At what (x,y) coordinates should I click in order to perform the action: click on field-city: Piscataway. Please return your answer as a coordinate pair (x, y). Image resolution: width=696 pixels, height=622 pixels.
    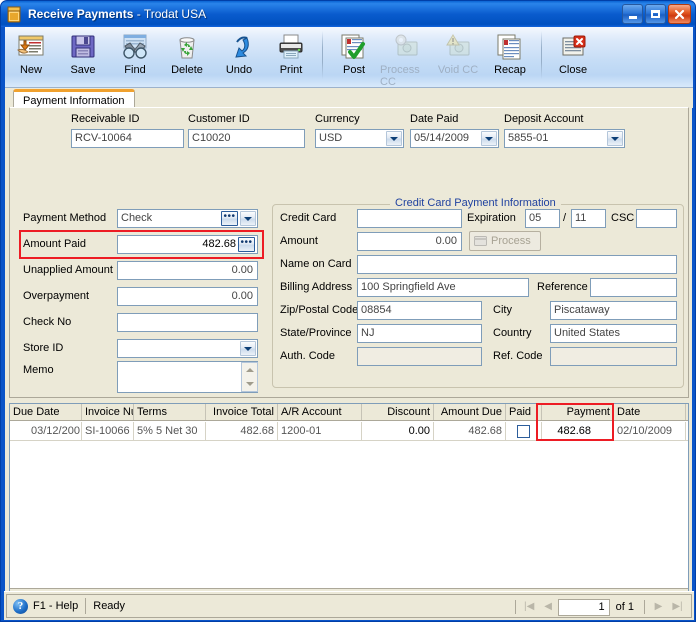
    Looking at the image, I should click on (613, 310).